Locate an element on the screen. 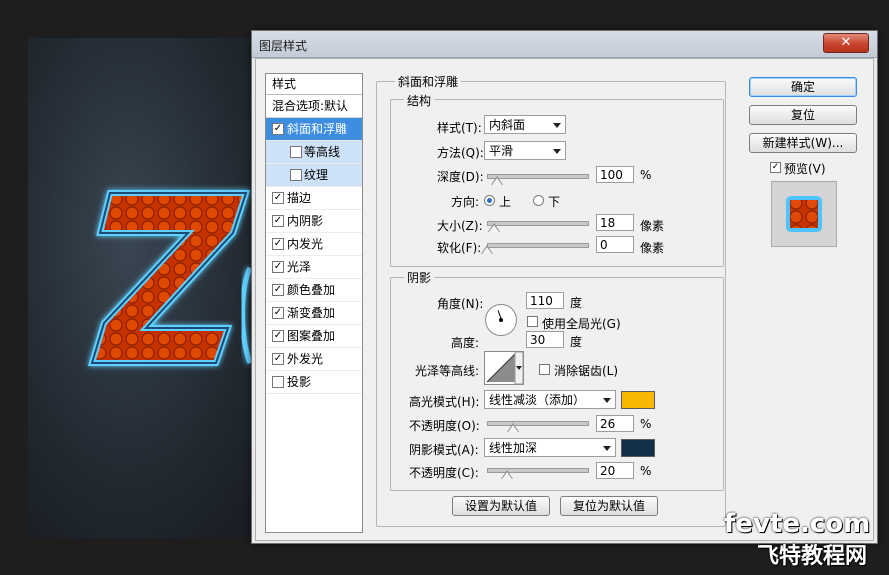  soften-unit: 像素 is located at coordinates (652, 248).